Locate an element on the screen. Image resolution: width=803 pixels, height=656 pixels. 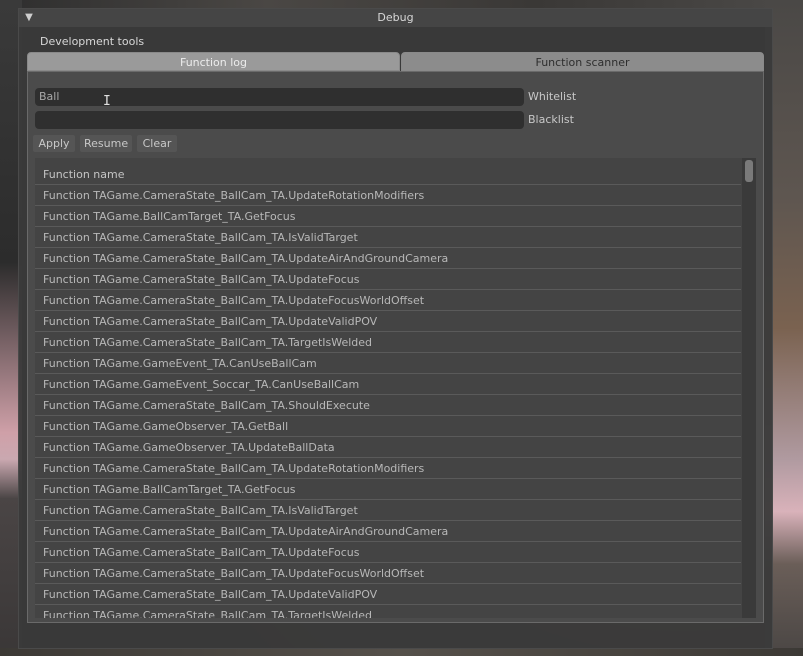
tab-function-scanner: Function scanner is located at coordinates (582, 61).